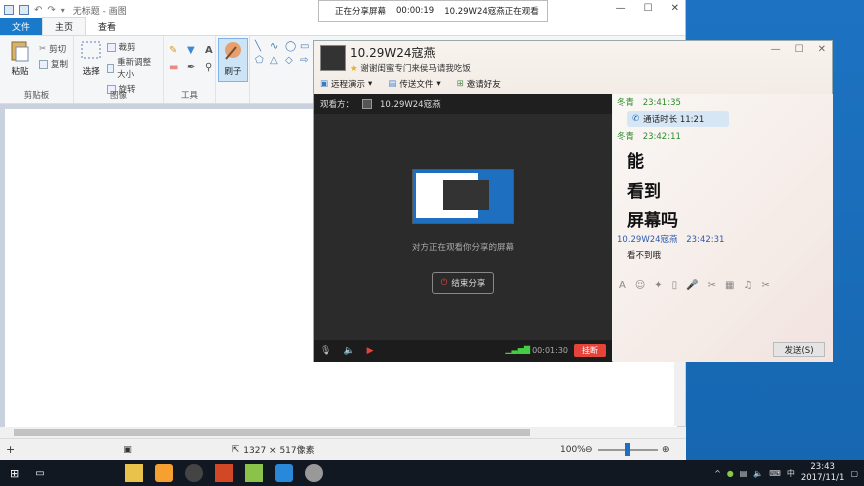 This screenshot has width=864, height=486. Describe the element at coordinates (393, 52) in the screenshot. I see `contact-name: 10.29W24寇燕` at that location.